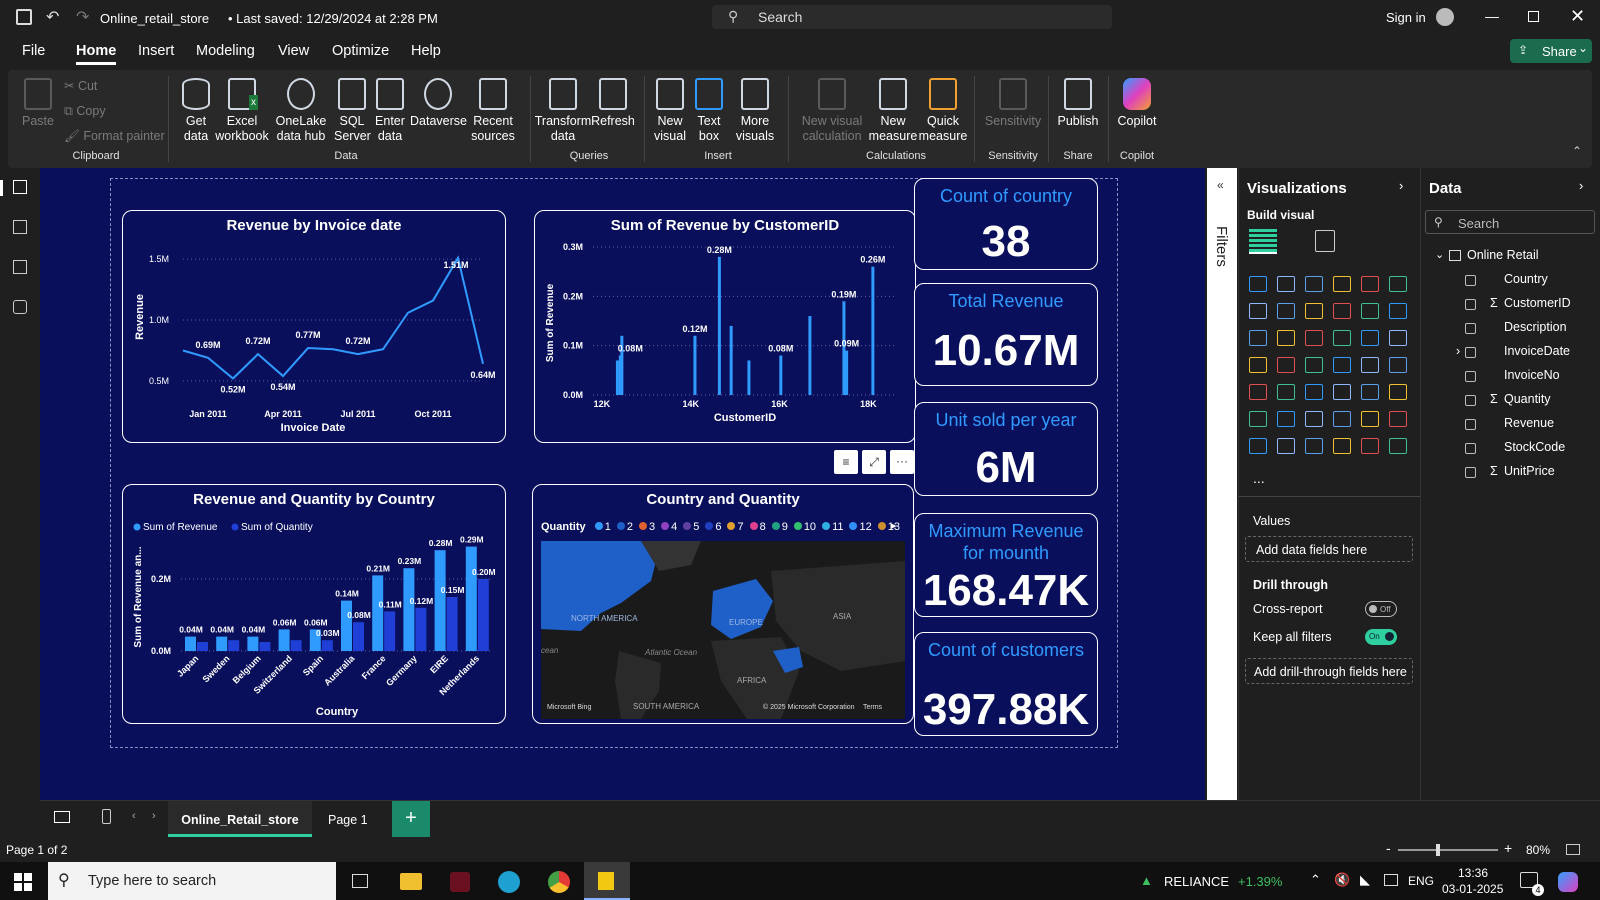  What do you see at coordinates (1006, 449) in the screenshot?
I see `kpi-unit-sold: Unit sold per year 6M` at bounding box center [1006, 449].